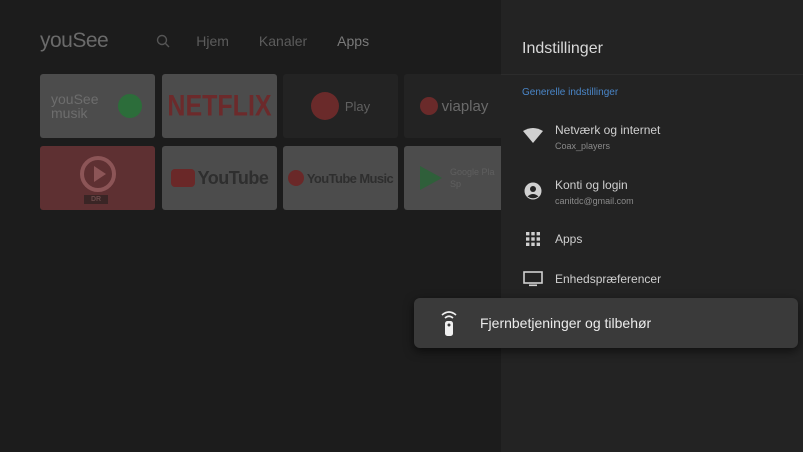 This screenshot has height=452, width=803. I want to click on tv-icon, so click(533, 279).